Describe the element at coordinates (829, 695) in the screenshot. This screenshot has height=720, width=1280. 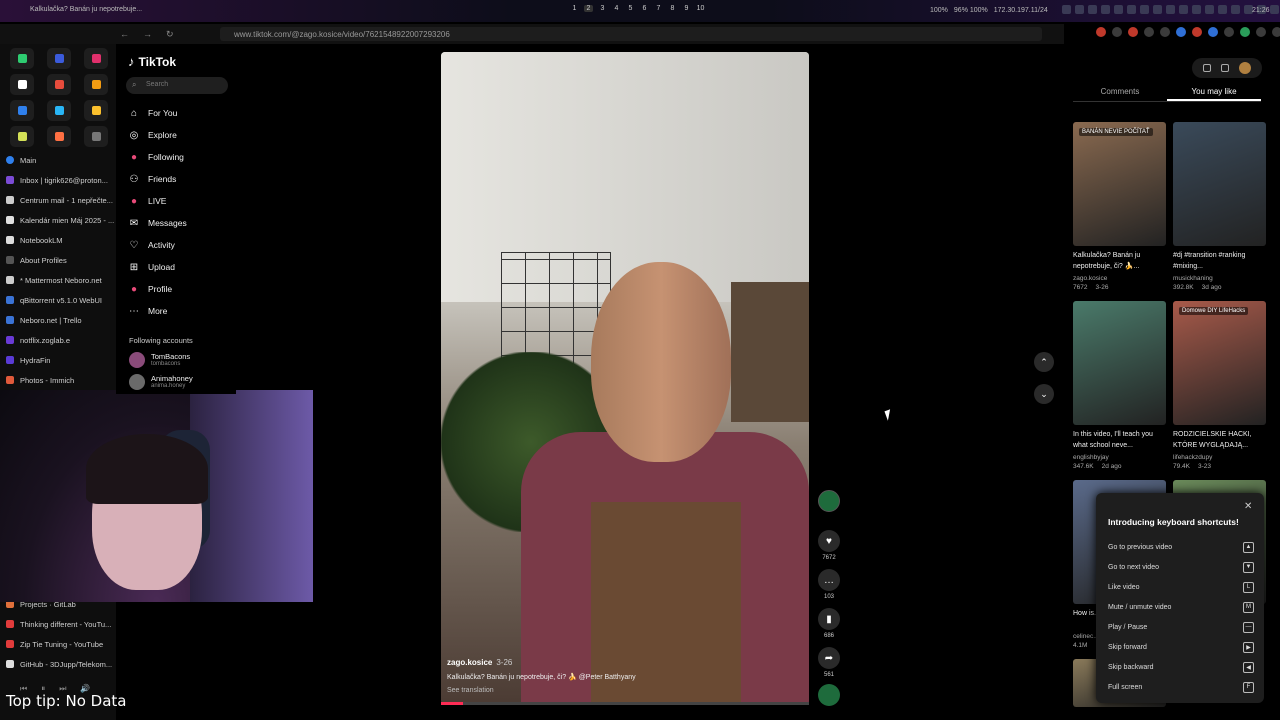
I see `music-disc-icon` at that location.